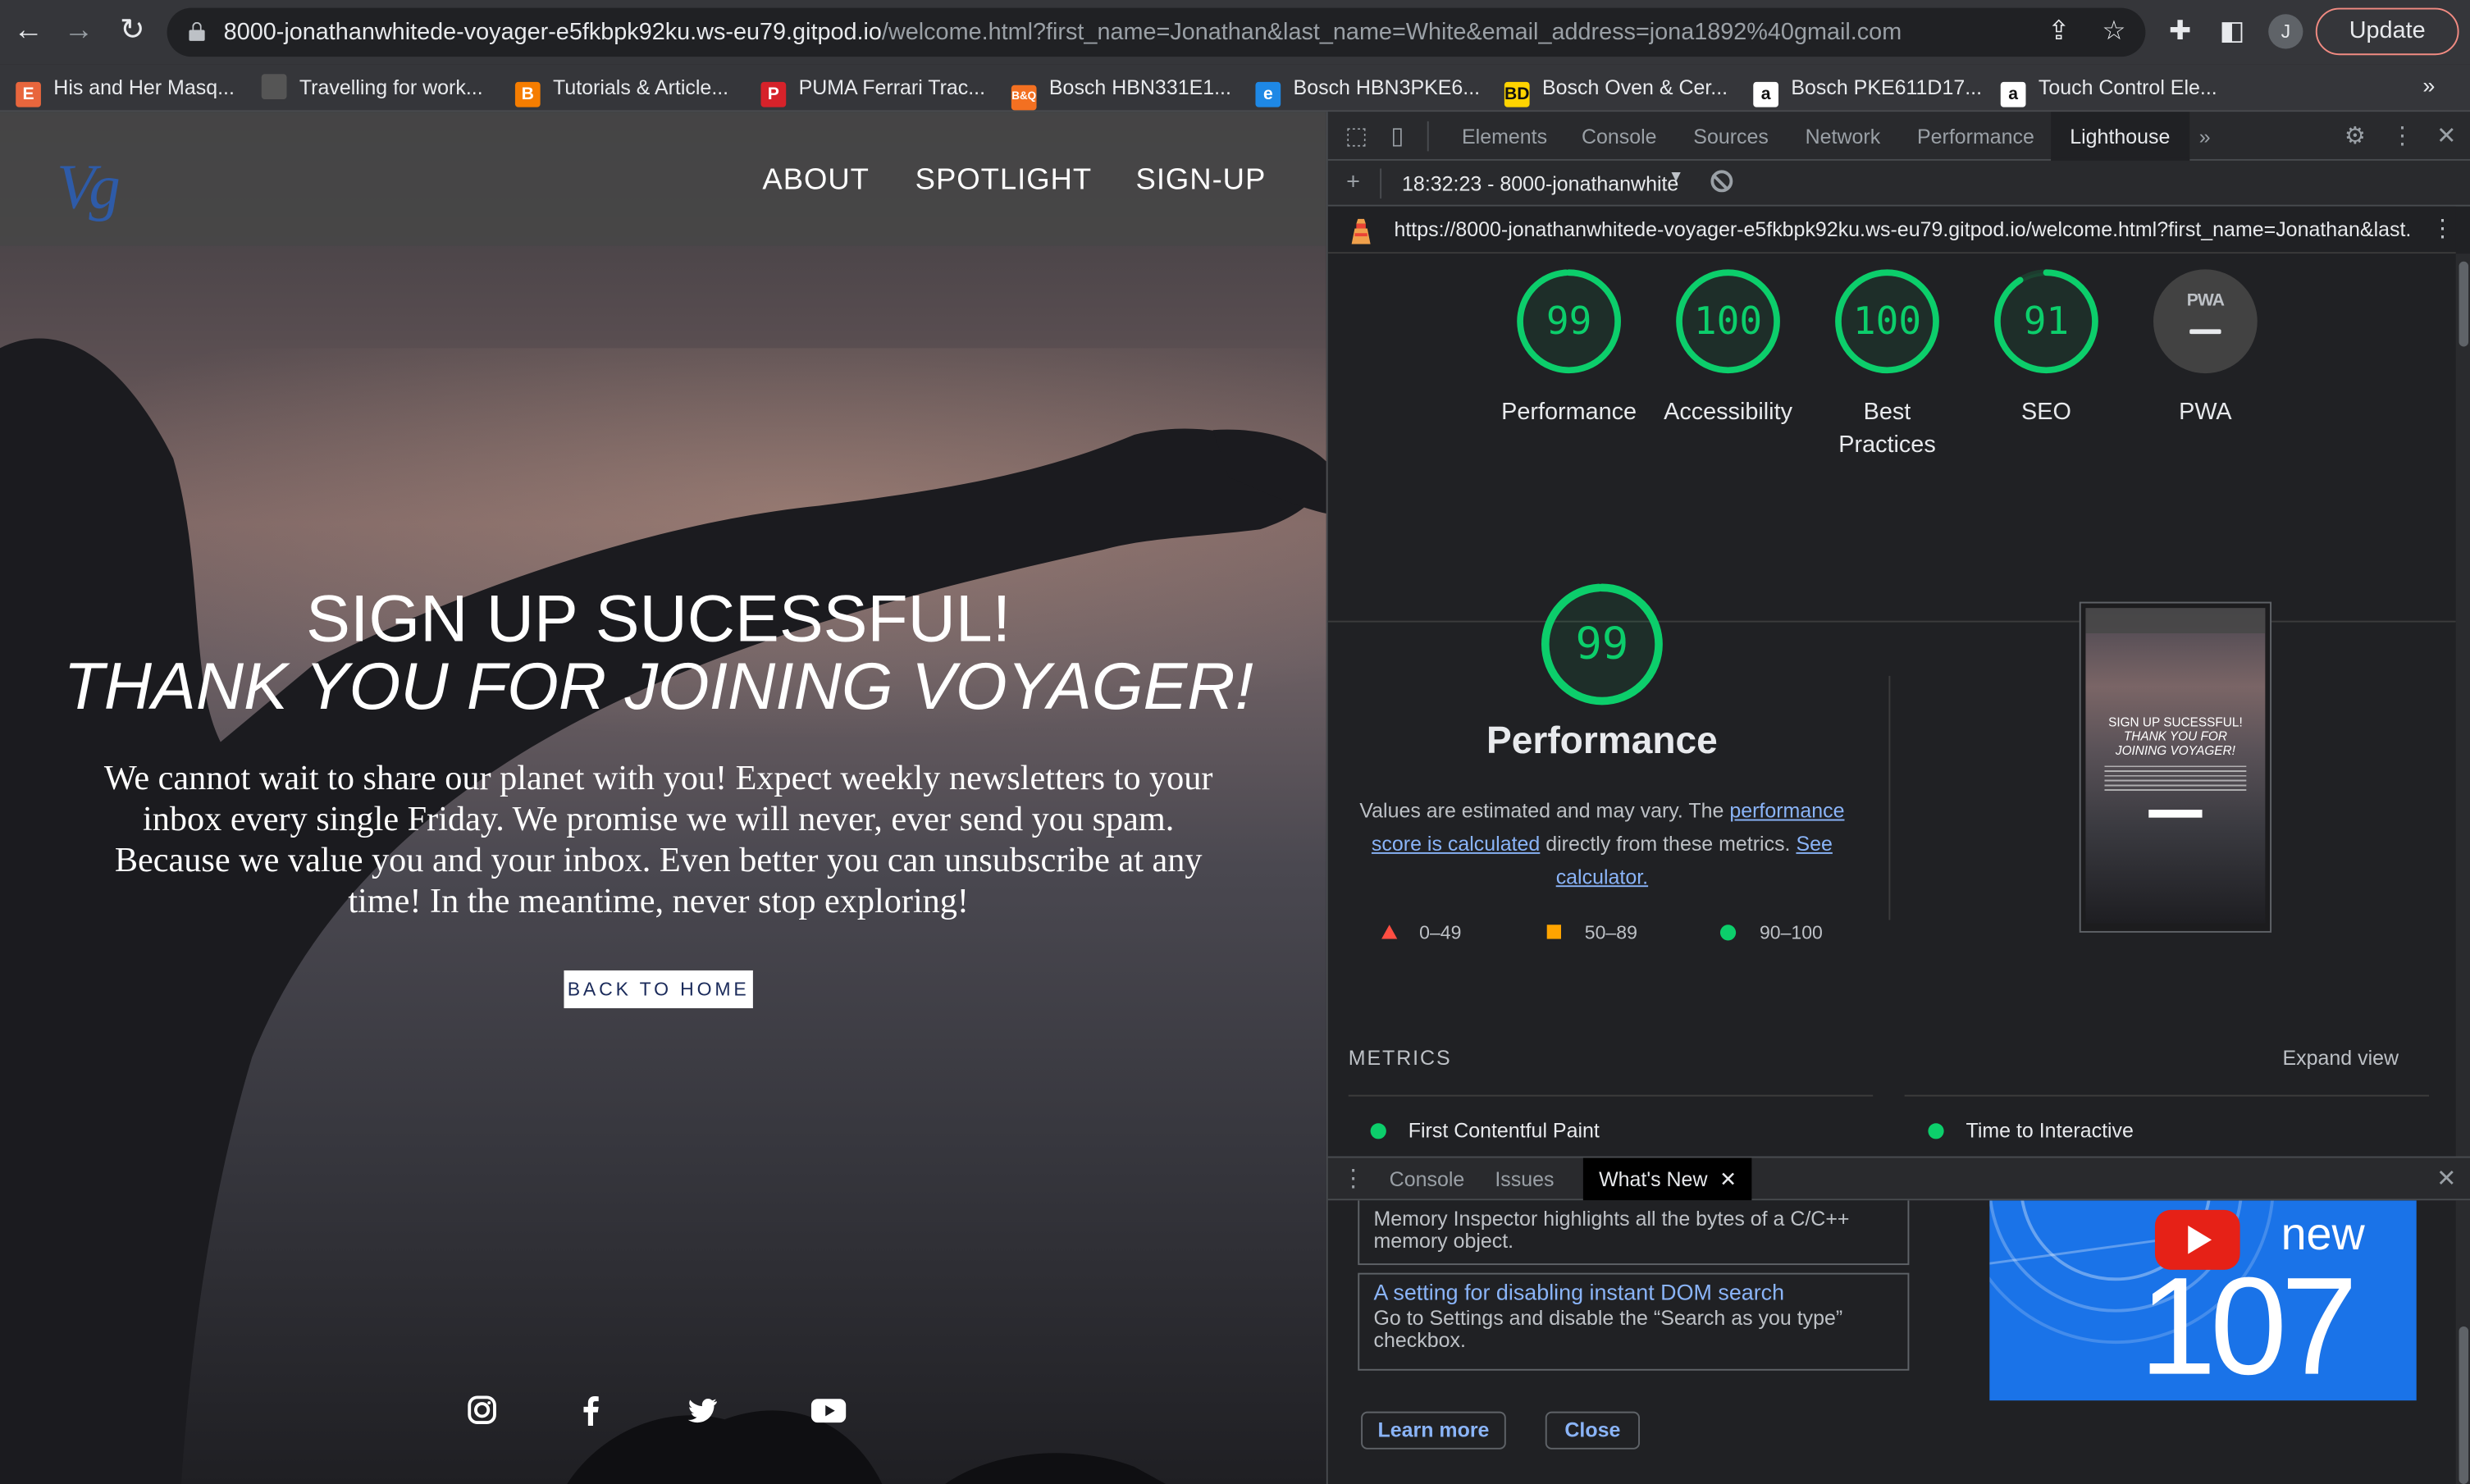 This screenshot has width=2470, height=1484. Describe the element at coordinates (2205, 321) in the screenshot. I see `pwa-badge: PWA` at that location.